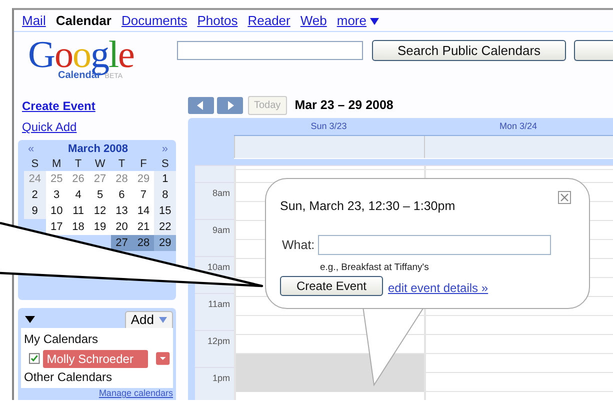 The image size is (613, 402). Describe the element at coordinates (298, 245) in the screenshot. I see `field-label: What:` at that location.